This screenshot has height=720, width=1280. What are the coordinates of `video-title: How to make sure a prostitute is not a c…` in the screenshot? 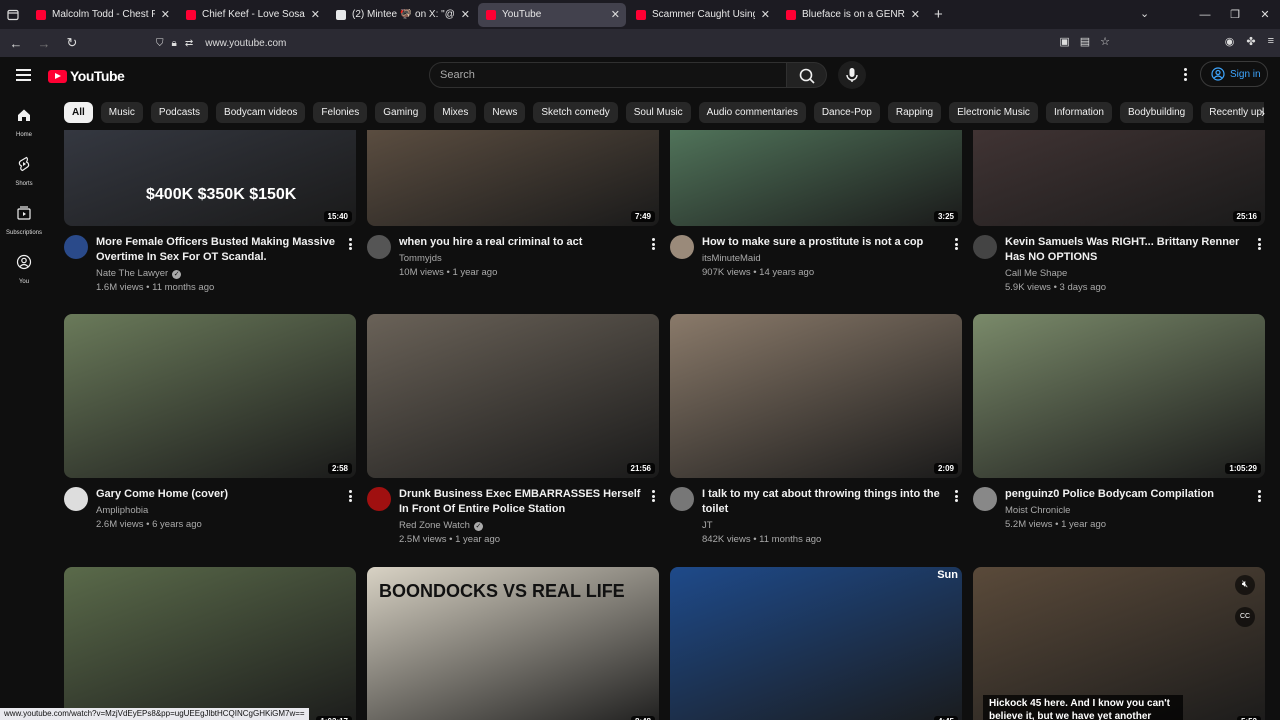 It's located at (832, 242).